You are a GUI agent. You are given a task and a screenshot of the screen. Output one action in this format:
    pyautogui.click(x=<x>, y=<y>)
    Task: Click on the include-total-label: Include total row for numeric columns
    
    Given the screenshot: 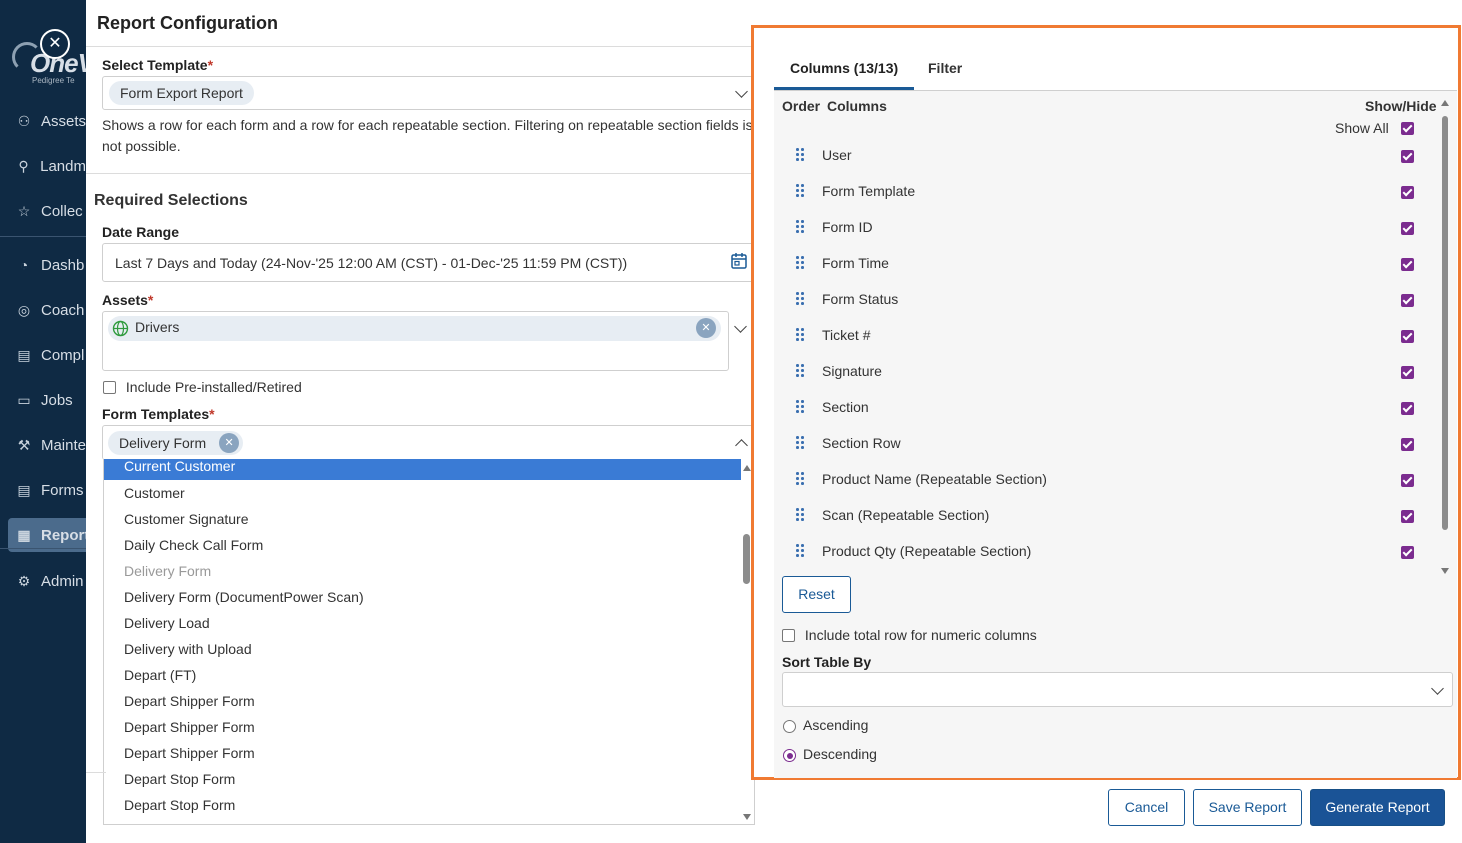 What is the action you would take?
    pyautogui.click(x=920, y=635)
    